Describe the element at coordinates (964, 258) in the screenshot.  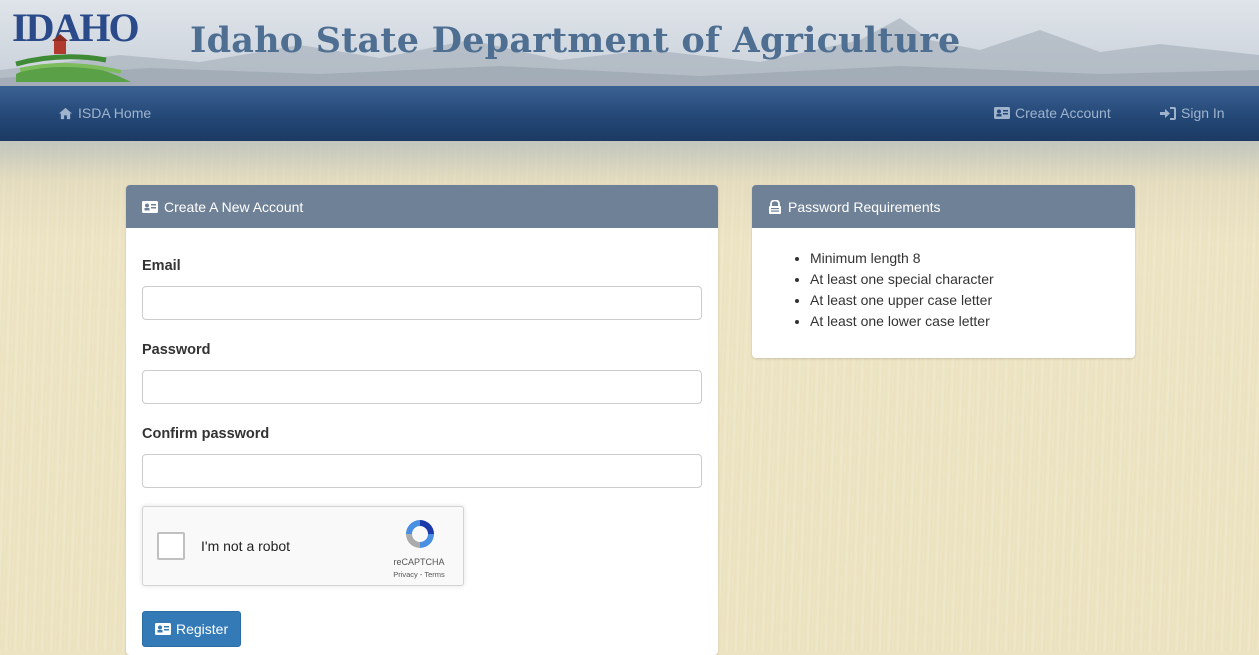
I see `list-item: Minimum length 8` at that location.